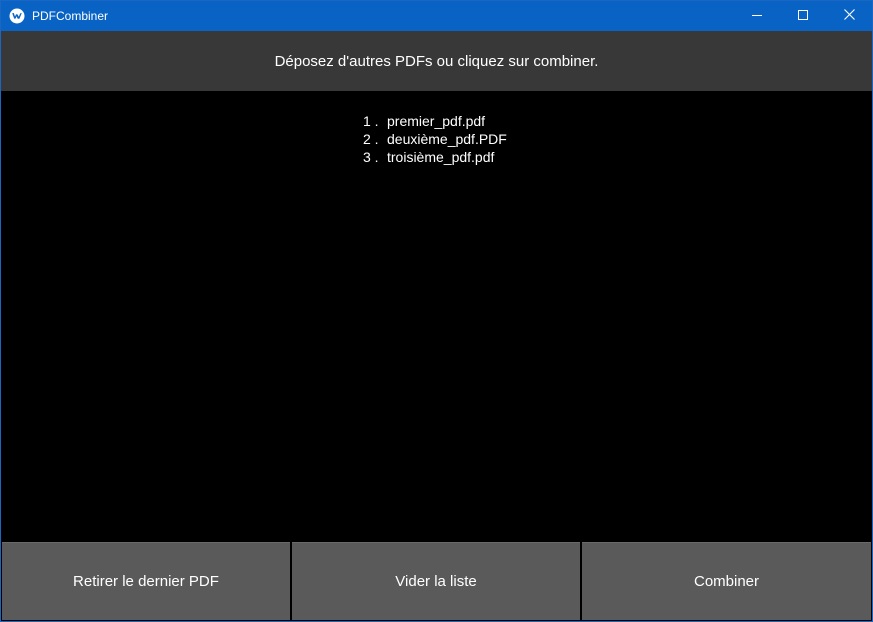 This screenshot has height=622, width=873. I want to click on window-controls, so click(803, 16).